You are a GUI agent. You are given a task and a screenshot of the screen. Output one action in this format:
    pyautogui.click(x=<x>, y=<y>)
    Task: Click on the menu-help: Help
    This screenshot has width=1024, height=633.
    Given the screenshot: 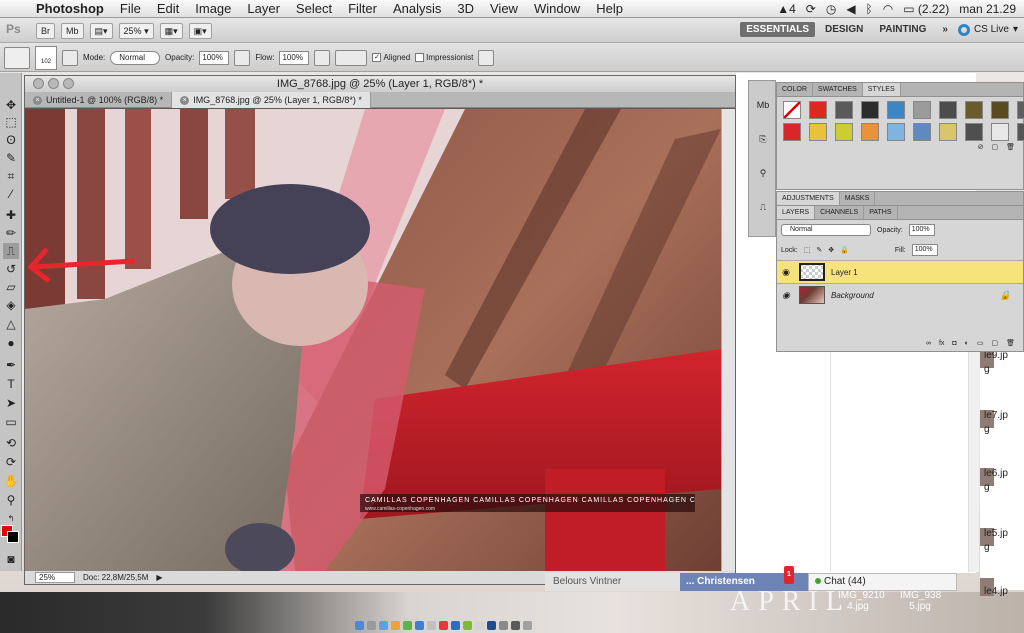 What is the action you would take?
    pyautogui.click(x=609, y=8)
    